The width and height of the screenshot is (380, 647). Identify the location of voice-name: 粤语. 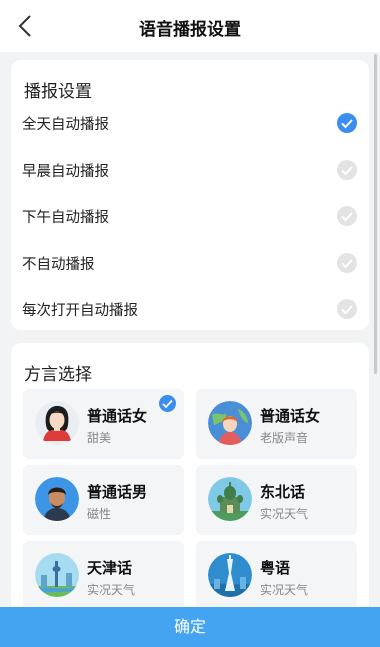
(275, 568).